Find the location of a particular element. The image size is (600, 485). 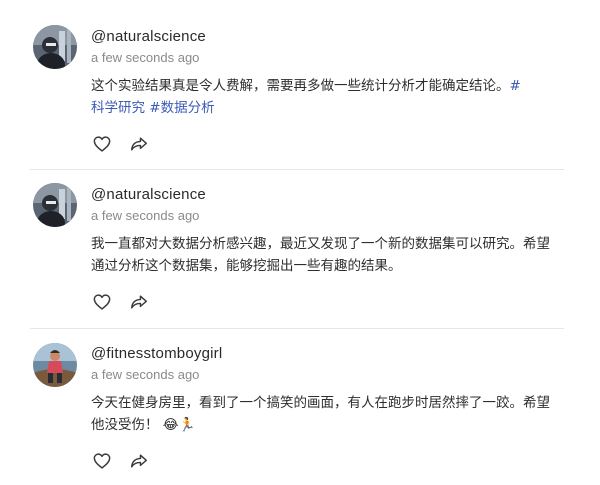

hashtag-link: #数据分析 is located at coordinates (181, 108).